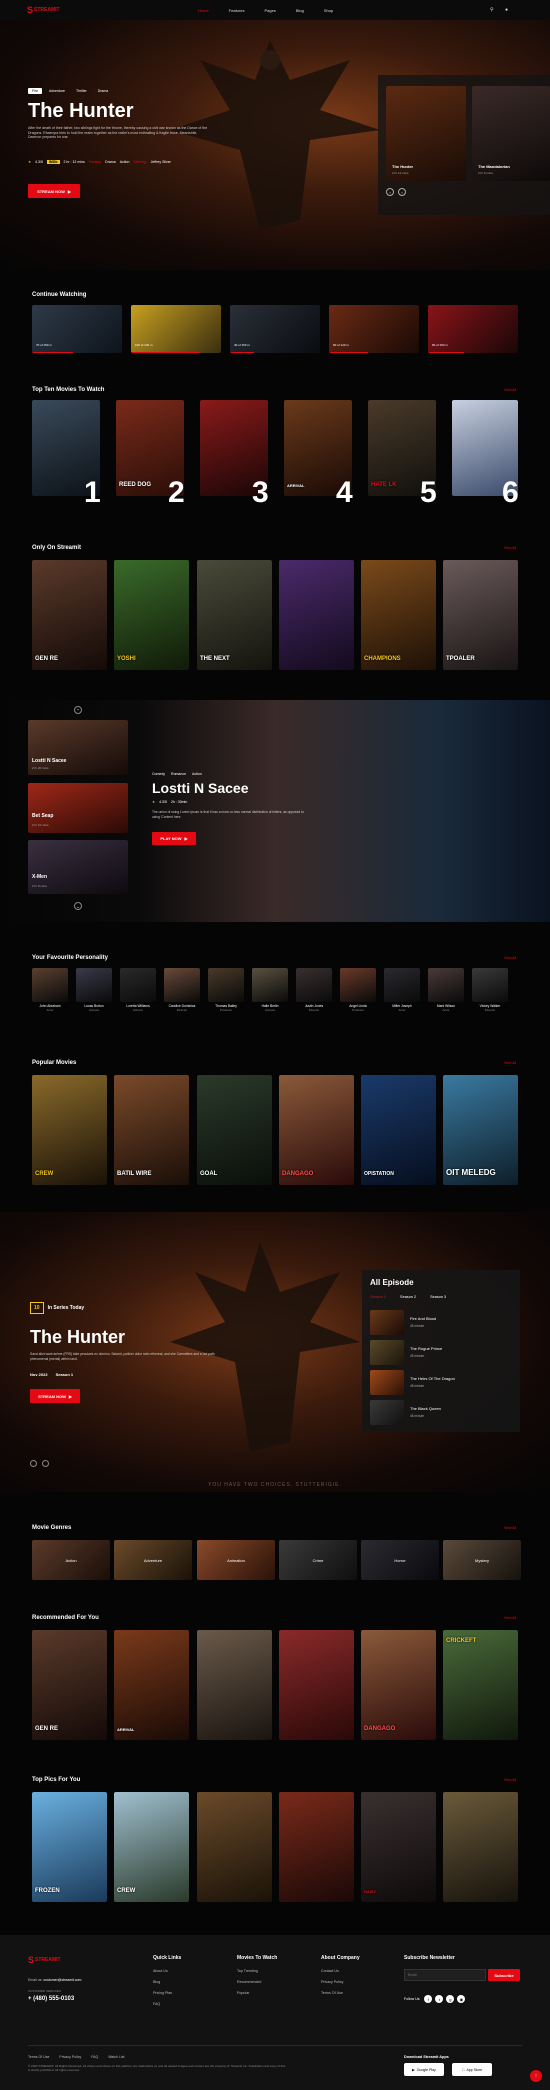 The width and height of the screenshot is (550, 2090). Describe the element at coordinates (480, 1685) in the screenshot. I see `recommended-poster: CRICKEFT` at that location.